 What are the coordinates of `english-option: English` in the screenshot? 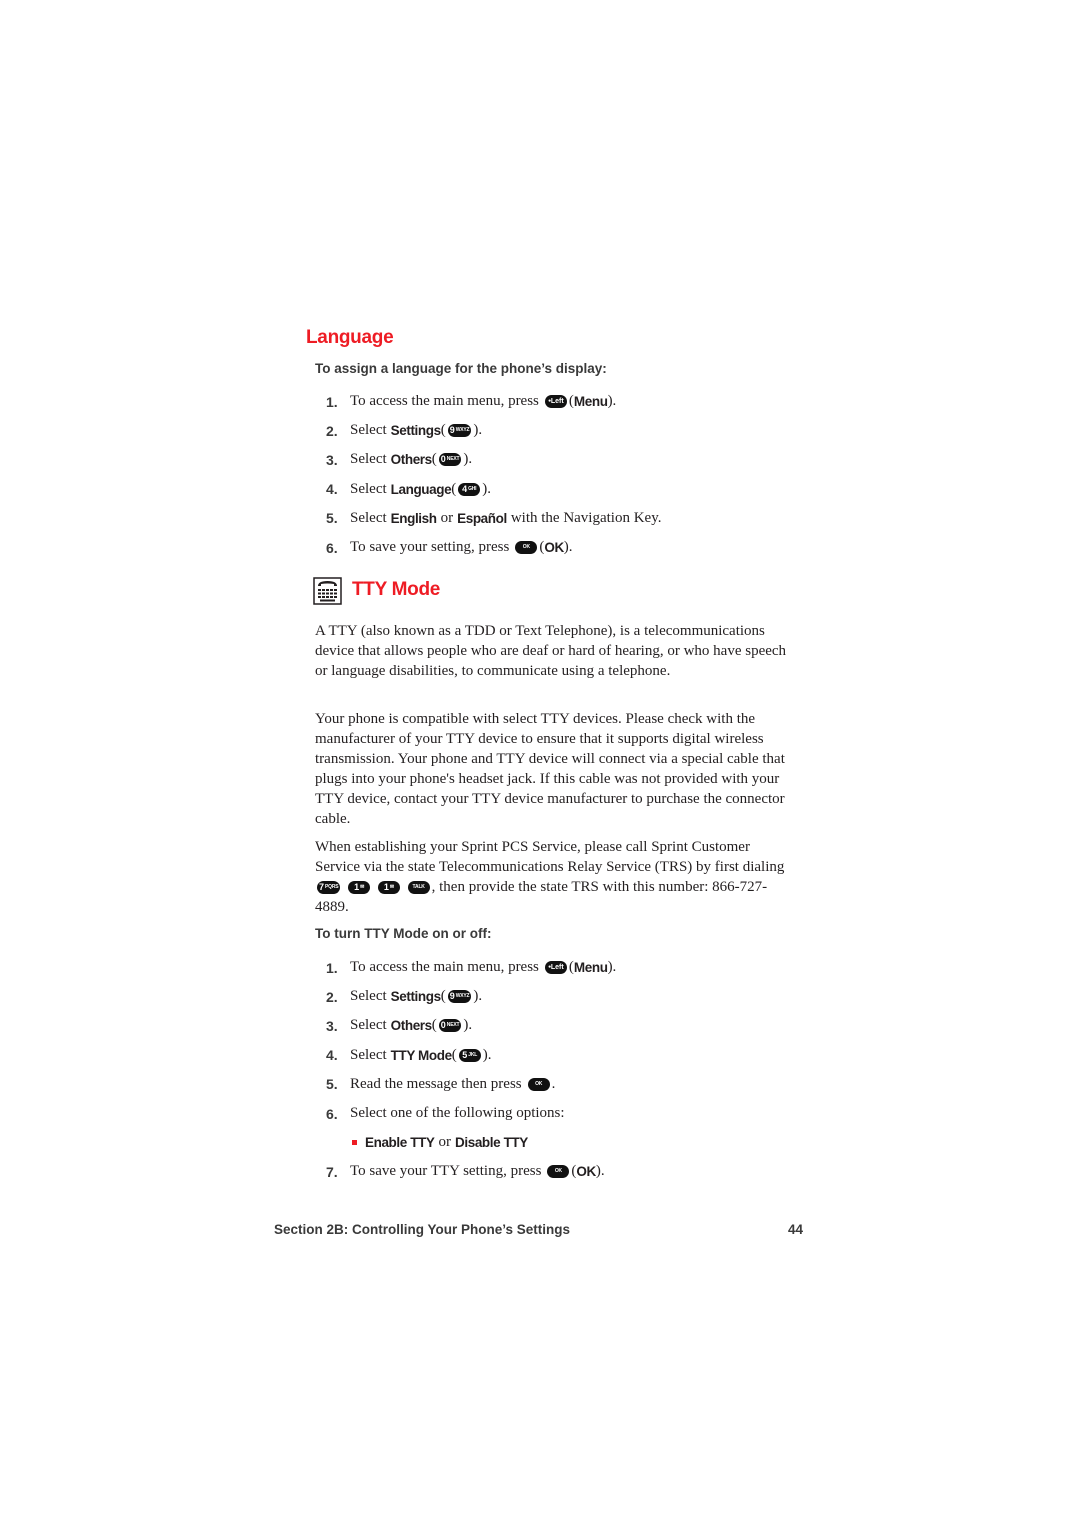 It's located at (413, 518).